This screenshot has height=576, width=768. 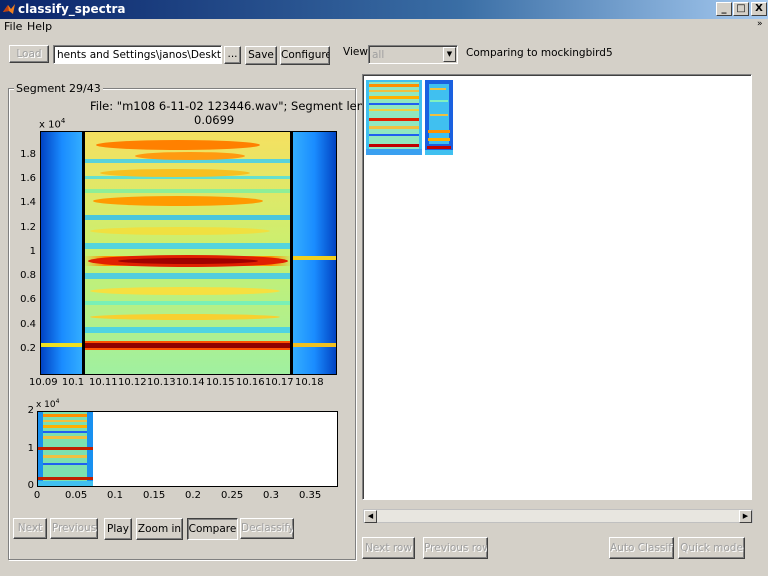 I want to click on compare-button: Compare, so click(x=212, y=529).